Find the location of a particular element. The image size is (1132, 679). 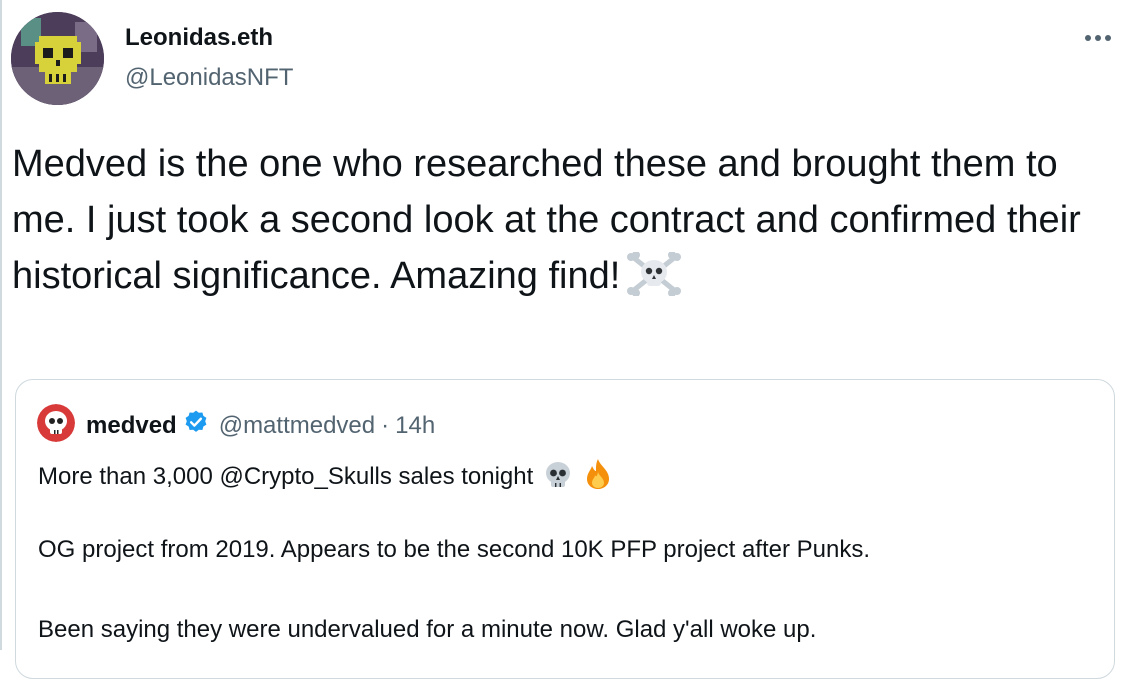

author-display-name: Leonidas.eth is located at coordinates (199, 38).